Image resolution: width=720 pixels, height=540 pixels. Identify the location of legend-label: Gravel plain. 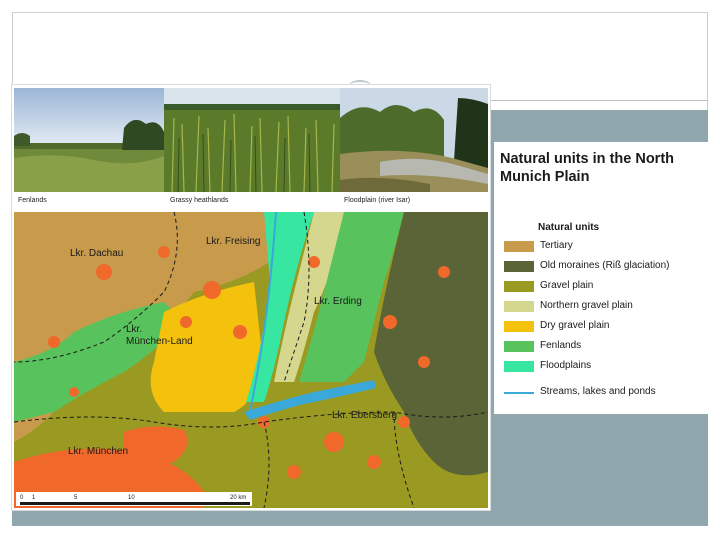
(567, 285).